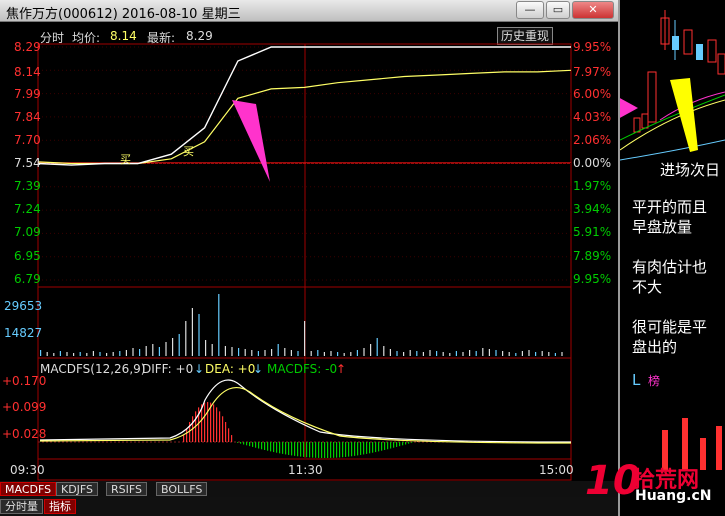 The width and height of the screenshot is (725, 516). Describe the element at coordinates (592, 94) in the screenshot. I see `pct-label-2: 6.00%` at that location.